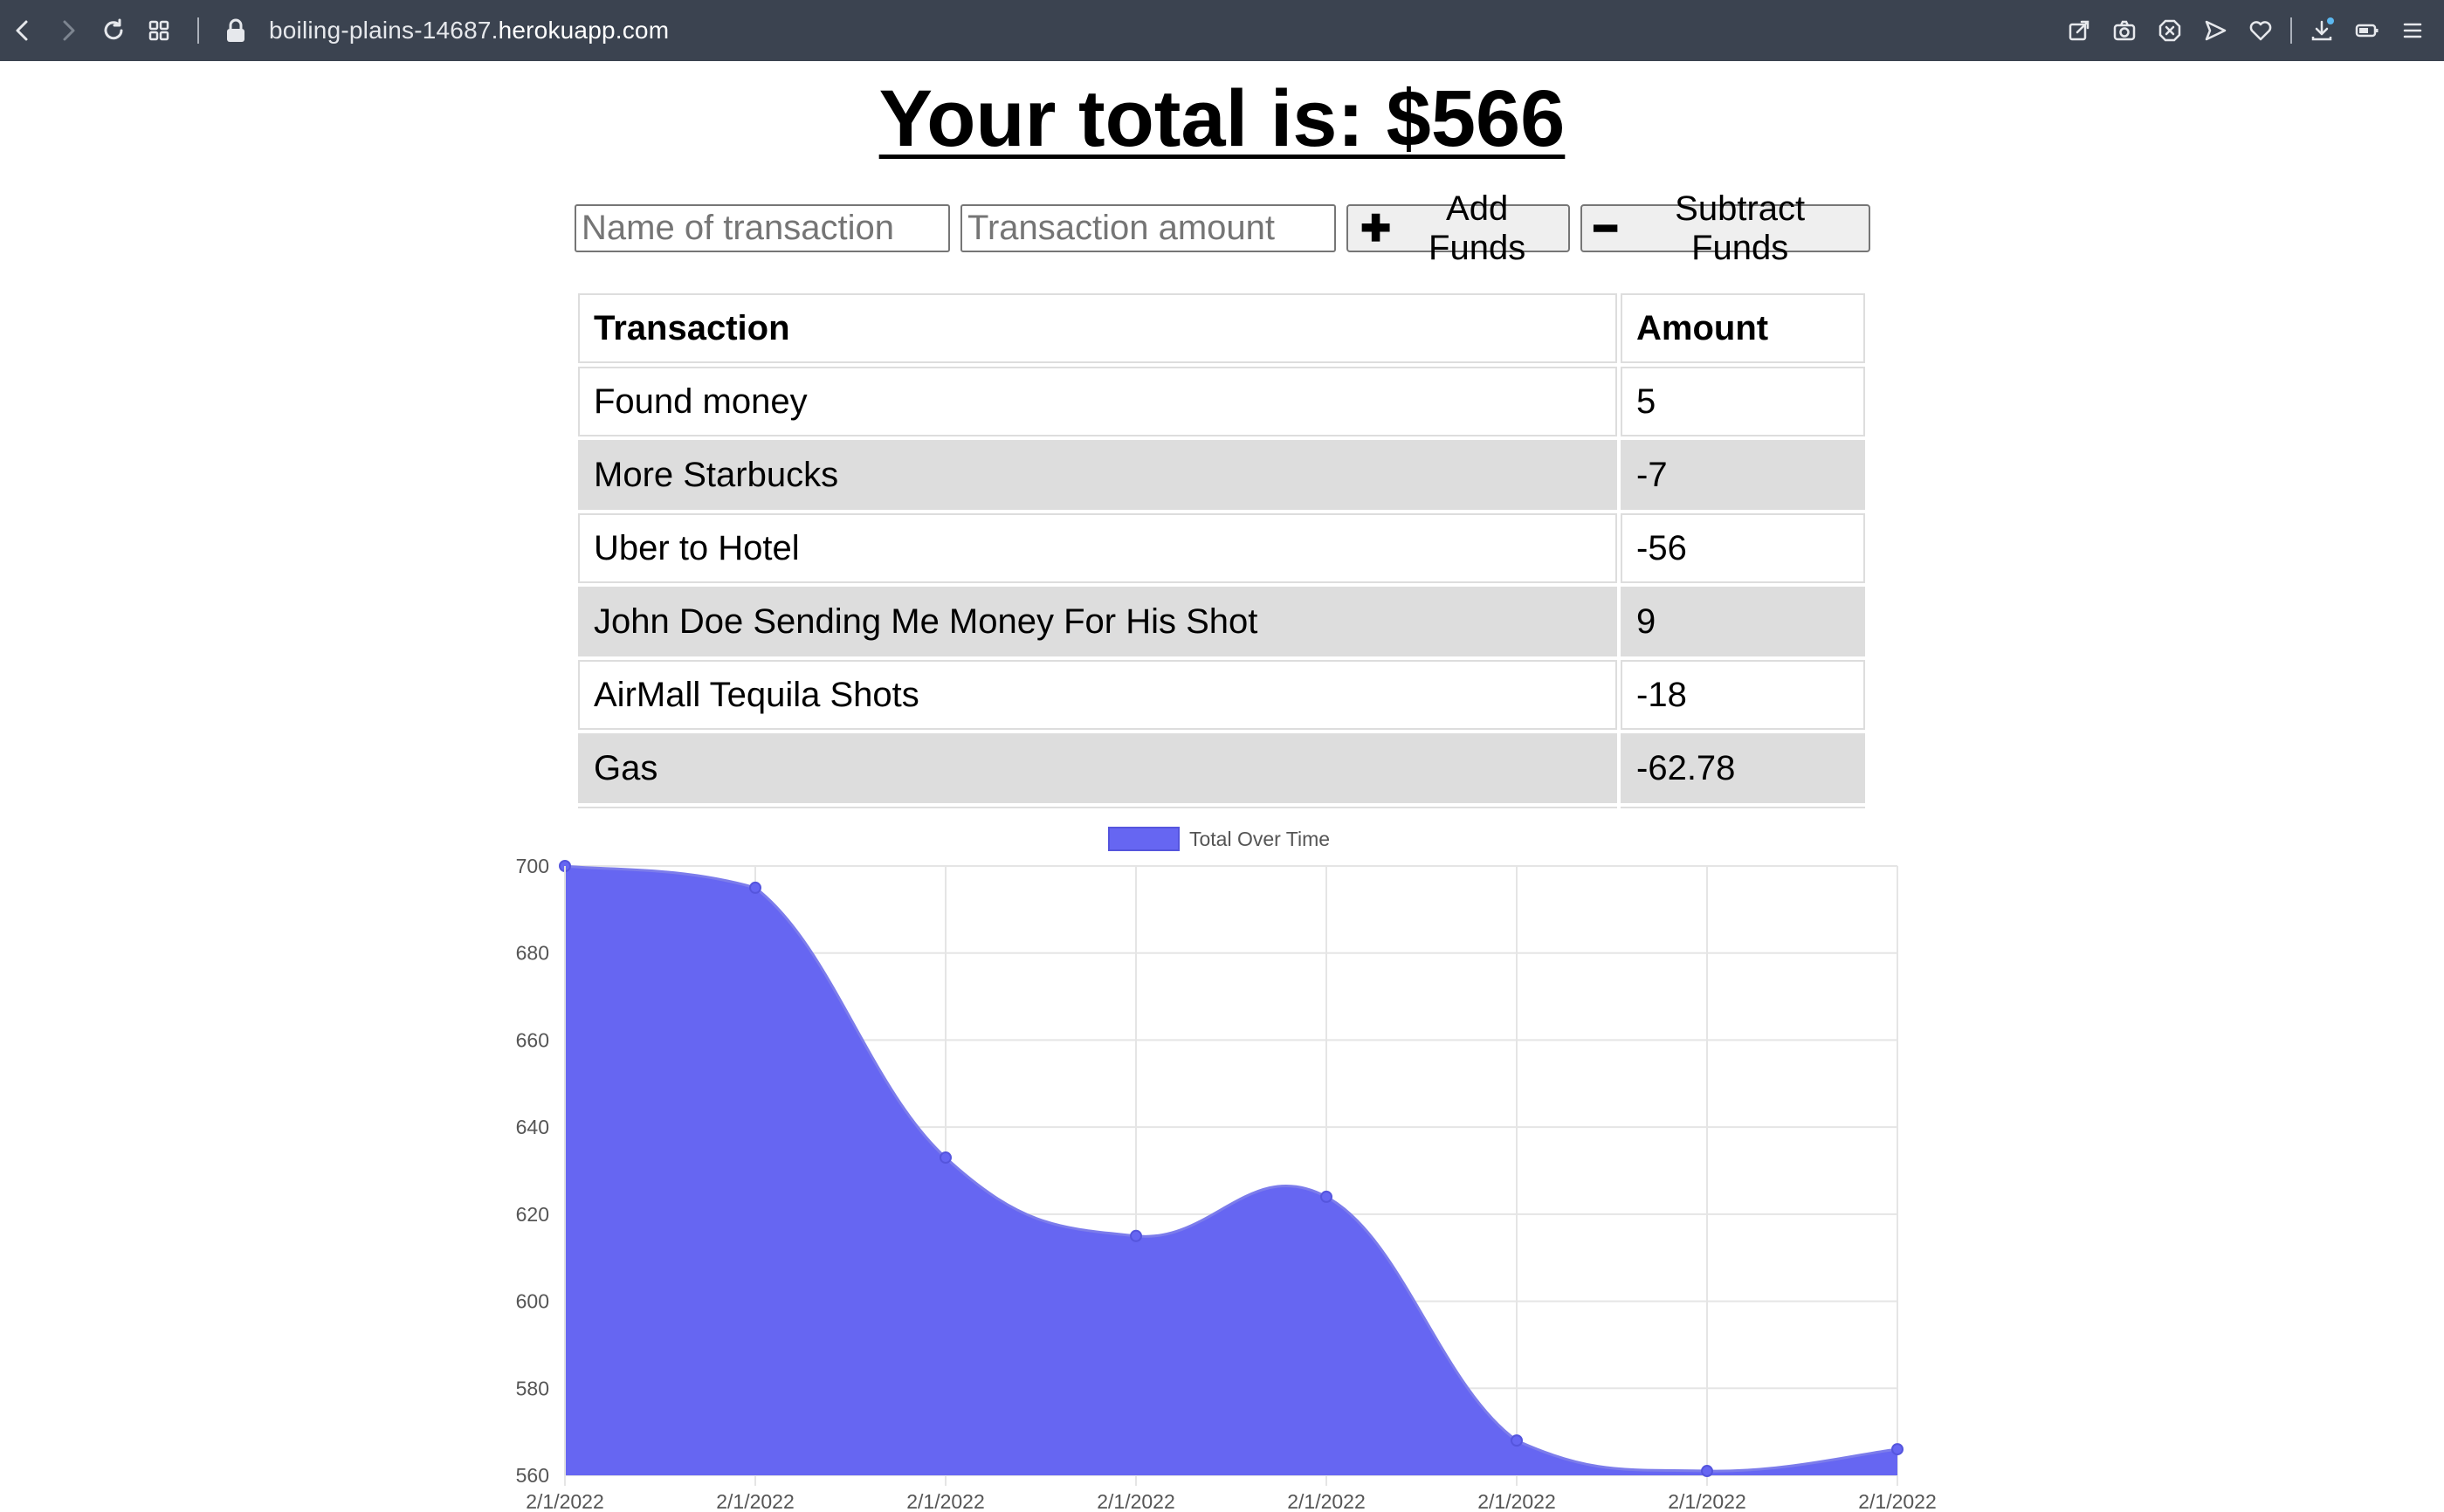 The width and height of the screenshot is (2444, 1512). What do you see at coordinates (2215, 31) in the screenshot?
I see `send-icon` at bounding box center [2215, 31].